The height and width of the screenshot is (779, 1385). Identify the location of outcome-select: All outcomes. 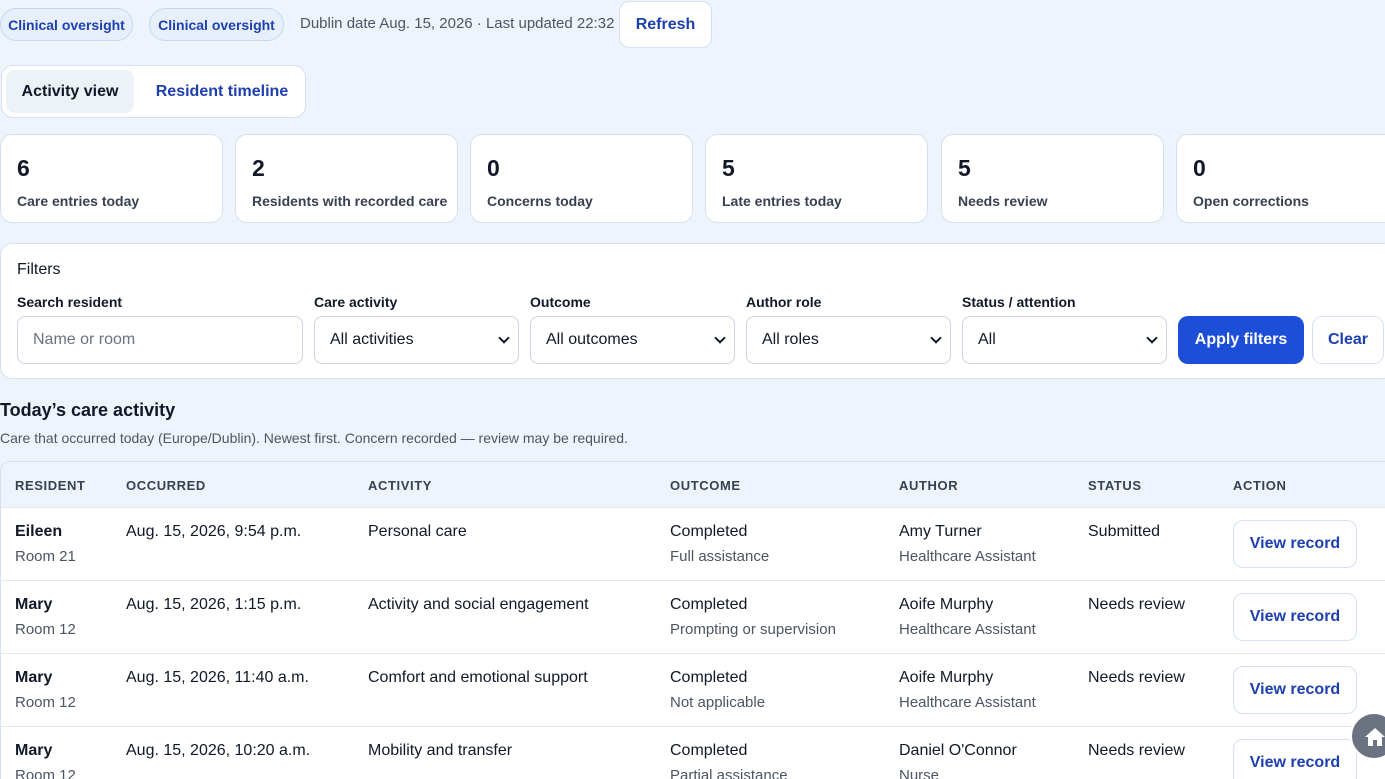
(632, 340).